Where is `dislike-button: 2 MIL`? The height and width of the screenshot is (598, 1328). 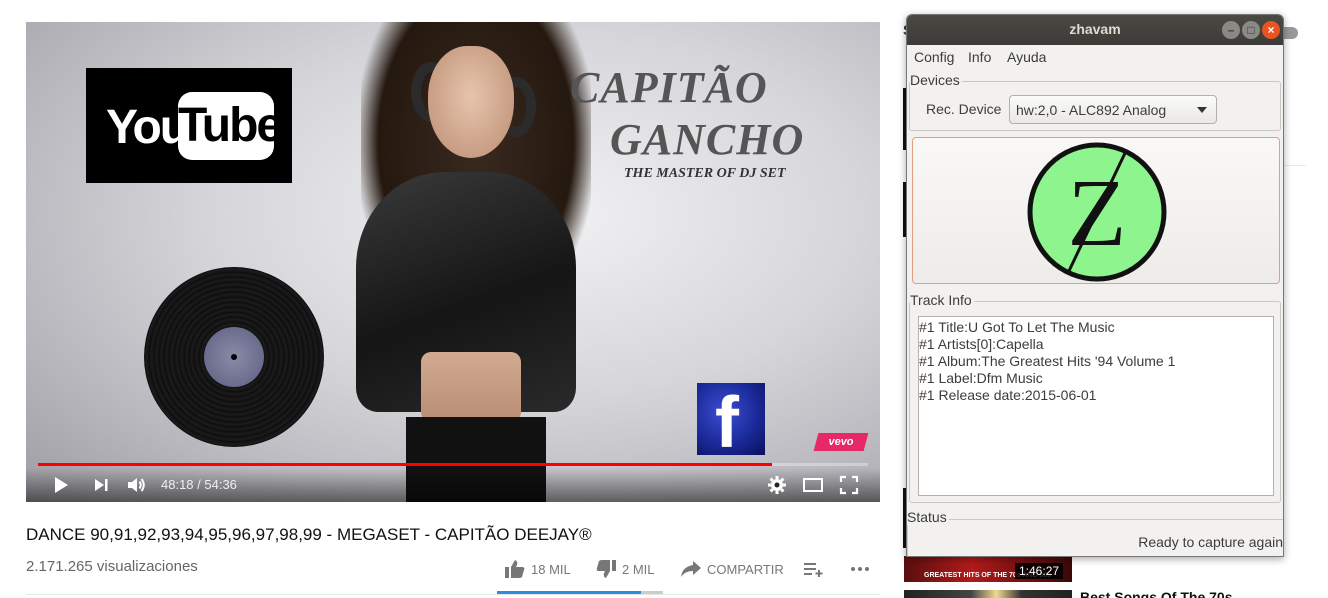
dislike-button: 2 MIL is located at coordinates (625, 569).